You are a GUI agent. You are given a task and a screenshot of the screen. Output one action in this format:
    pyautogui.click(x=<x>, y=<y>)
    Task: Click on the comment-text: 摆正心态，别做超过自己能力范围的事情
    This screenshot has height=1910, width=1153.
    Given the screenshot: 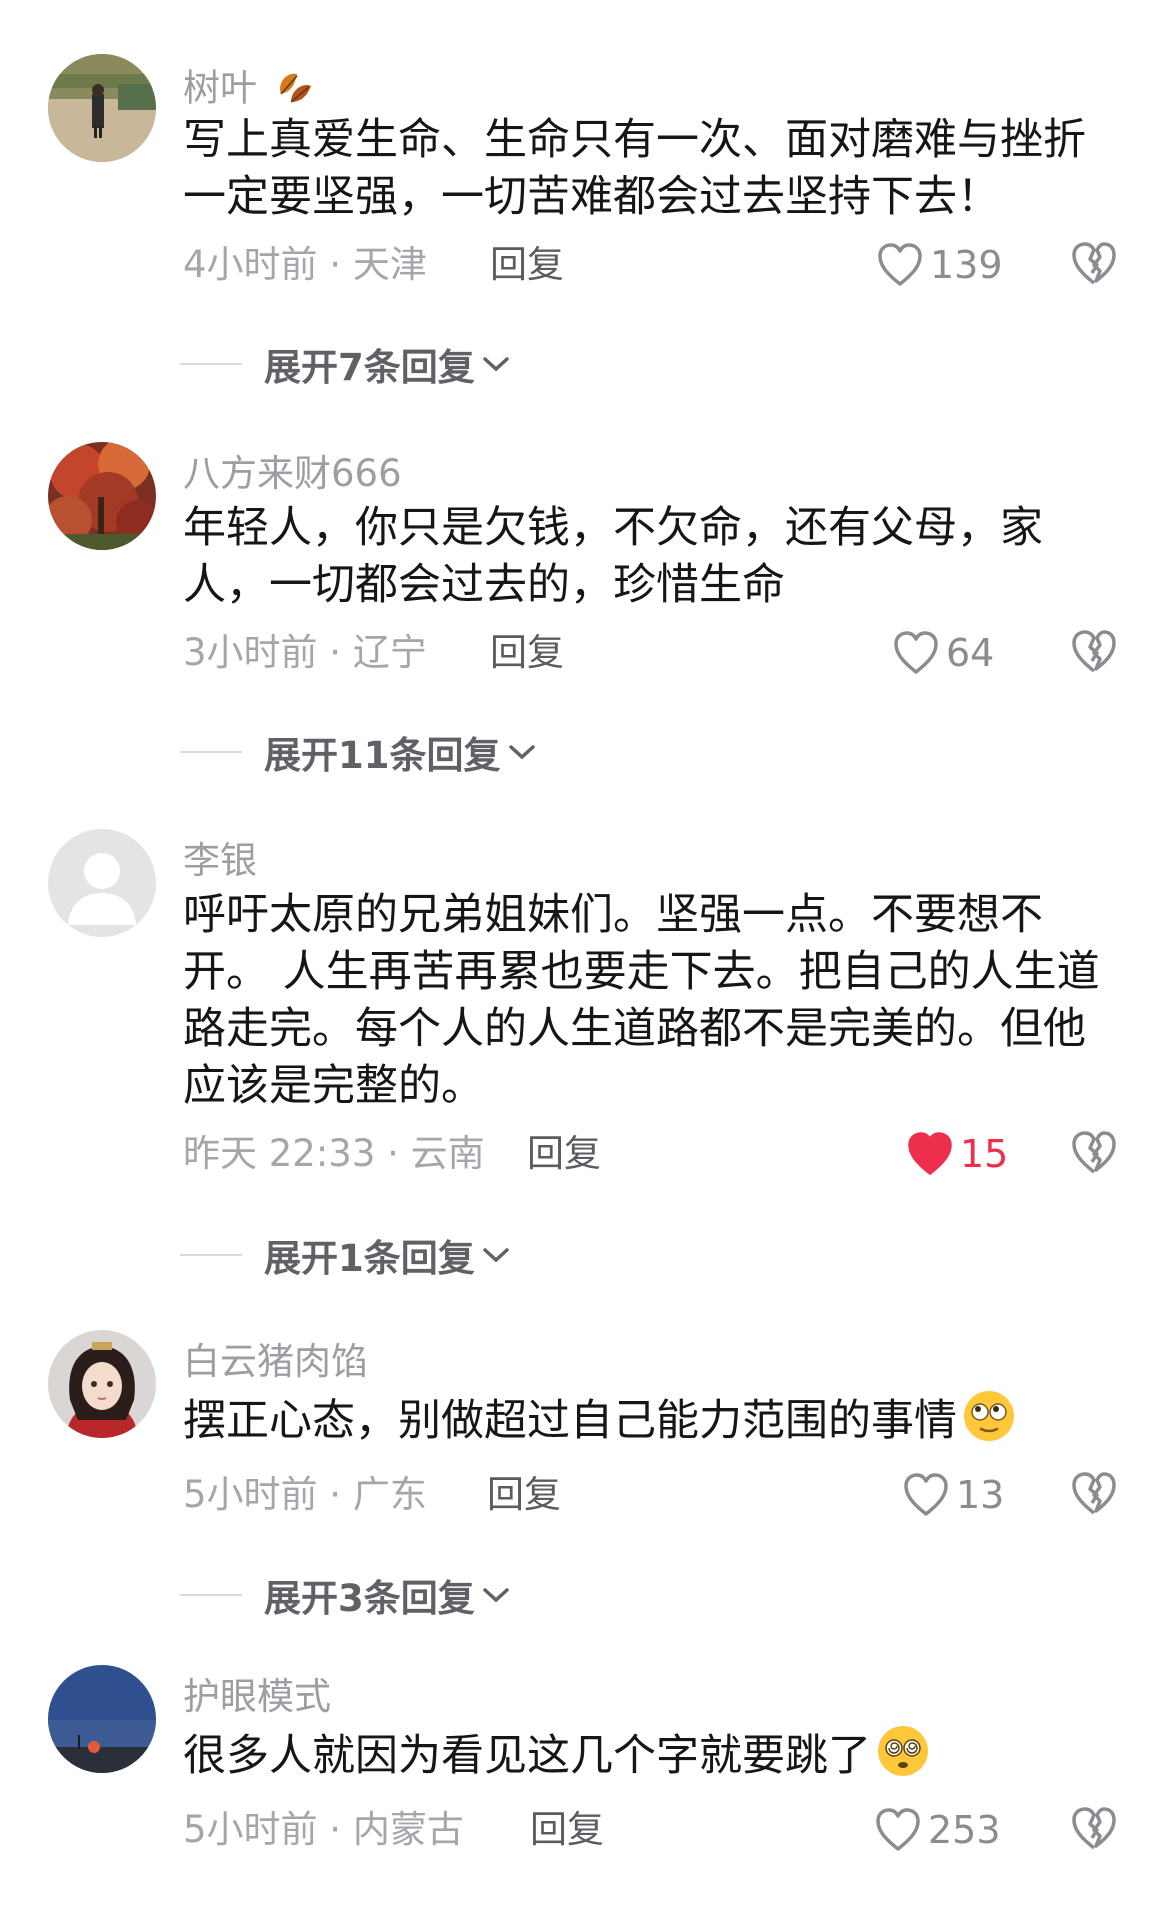 What is the action you would take?
    pyautogui.click(x=643, y=1423)
    